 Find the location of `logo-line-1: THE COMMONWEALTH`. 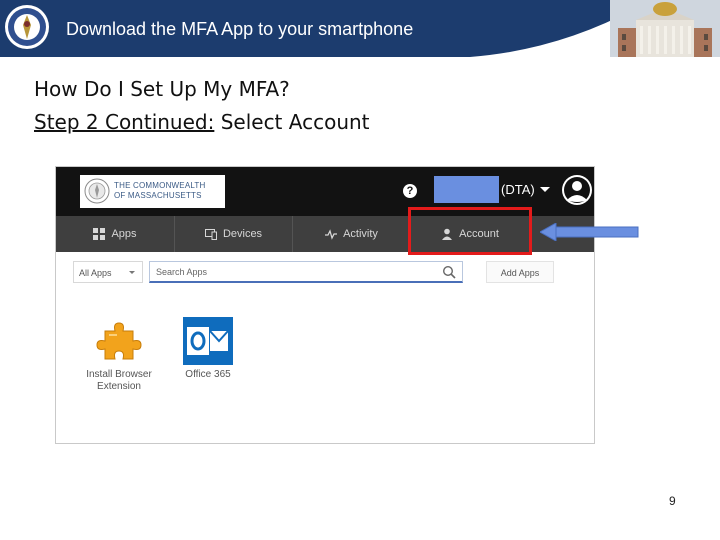

logo-line-1: THE COMMONWEALTH is located at coordinates (160, 185).